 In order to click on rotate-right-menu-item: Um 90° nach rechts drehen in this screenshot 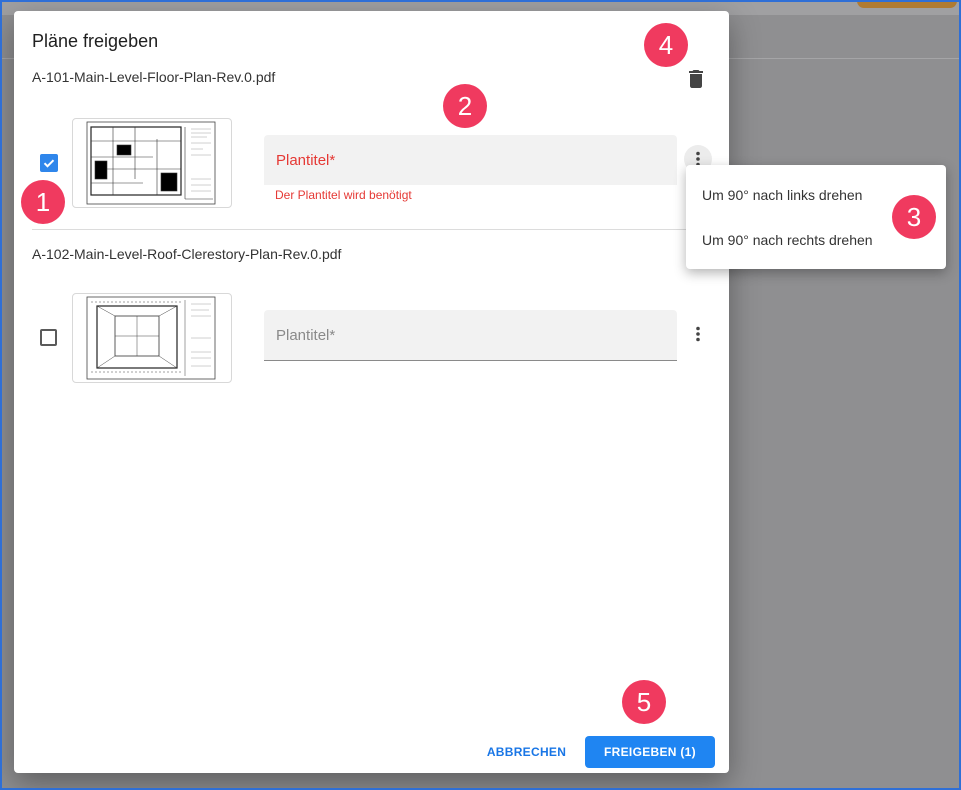, I will do `click(787, 240)`.